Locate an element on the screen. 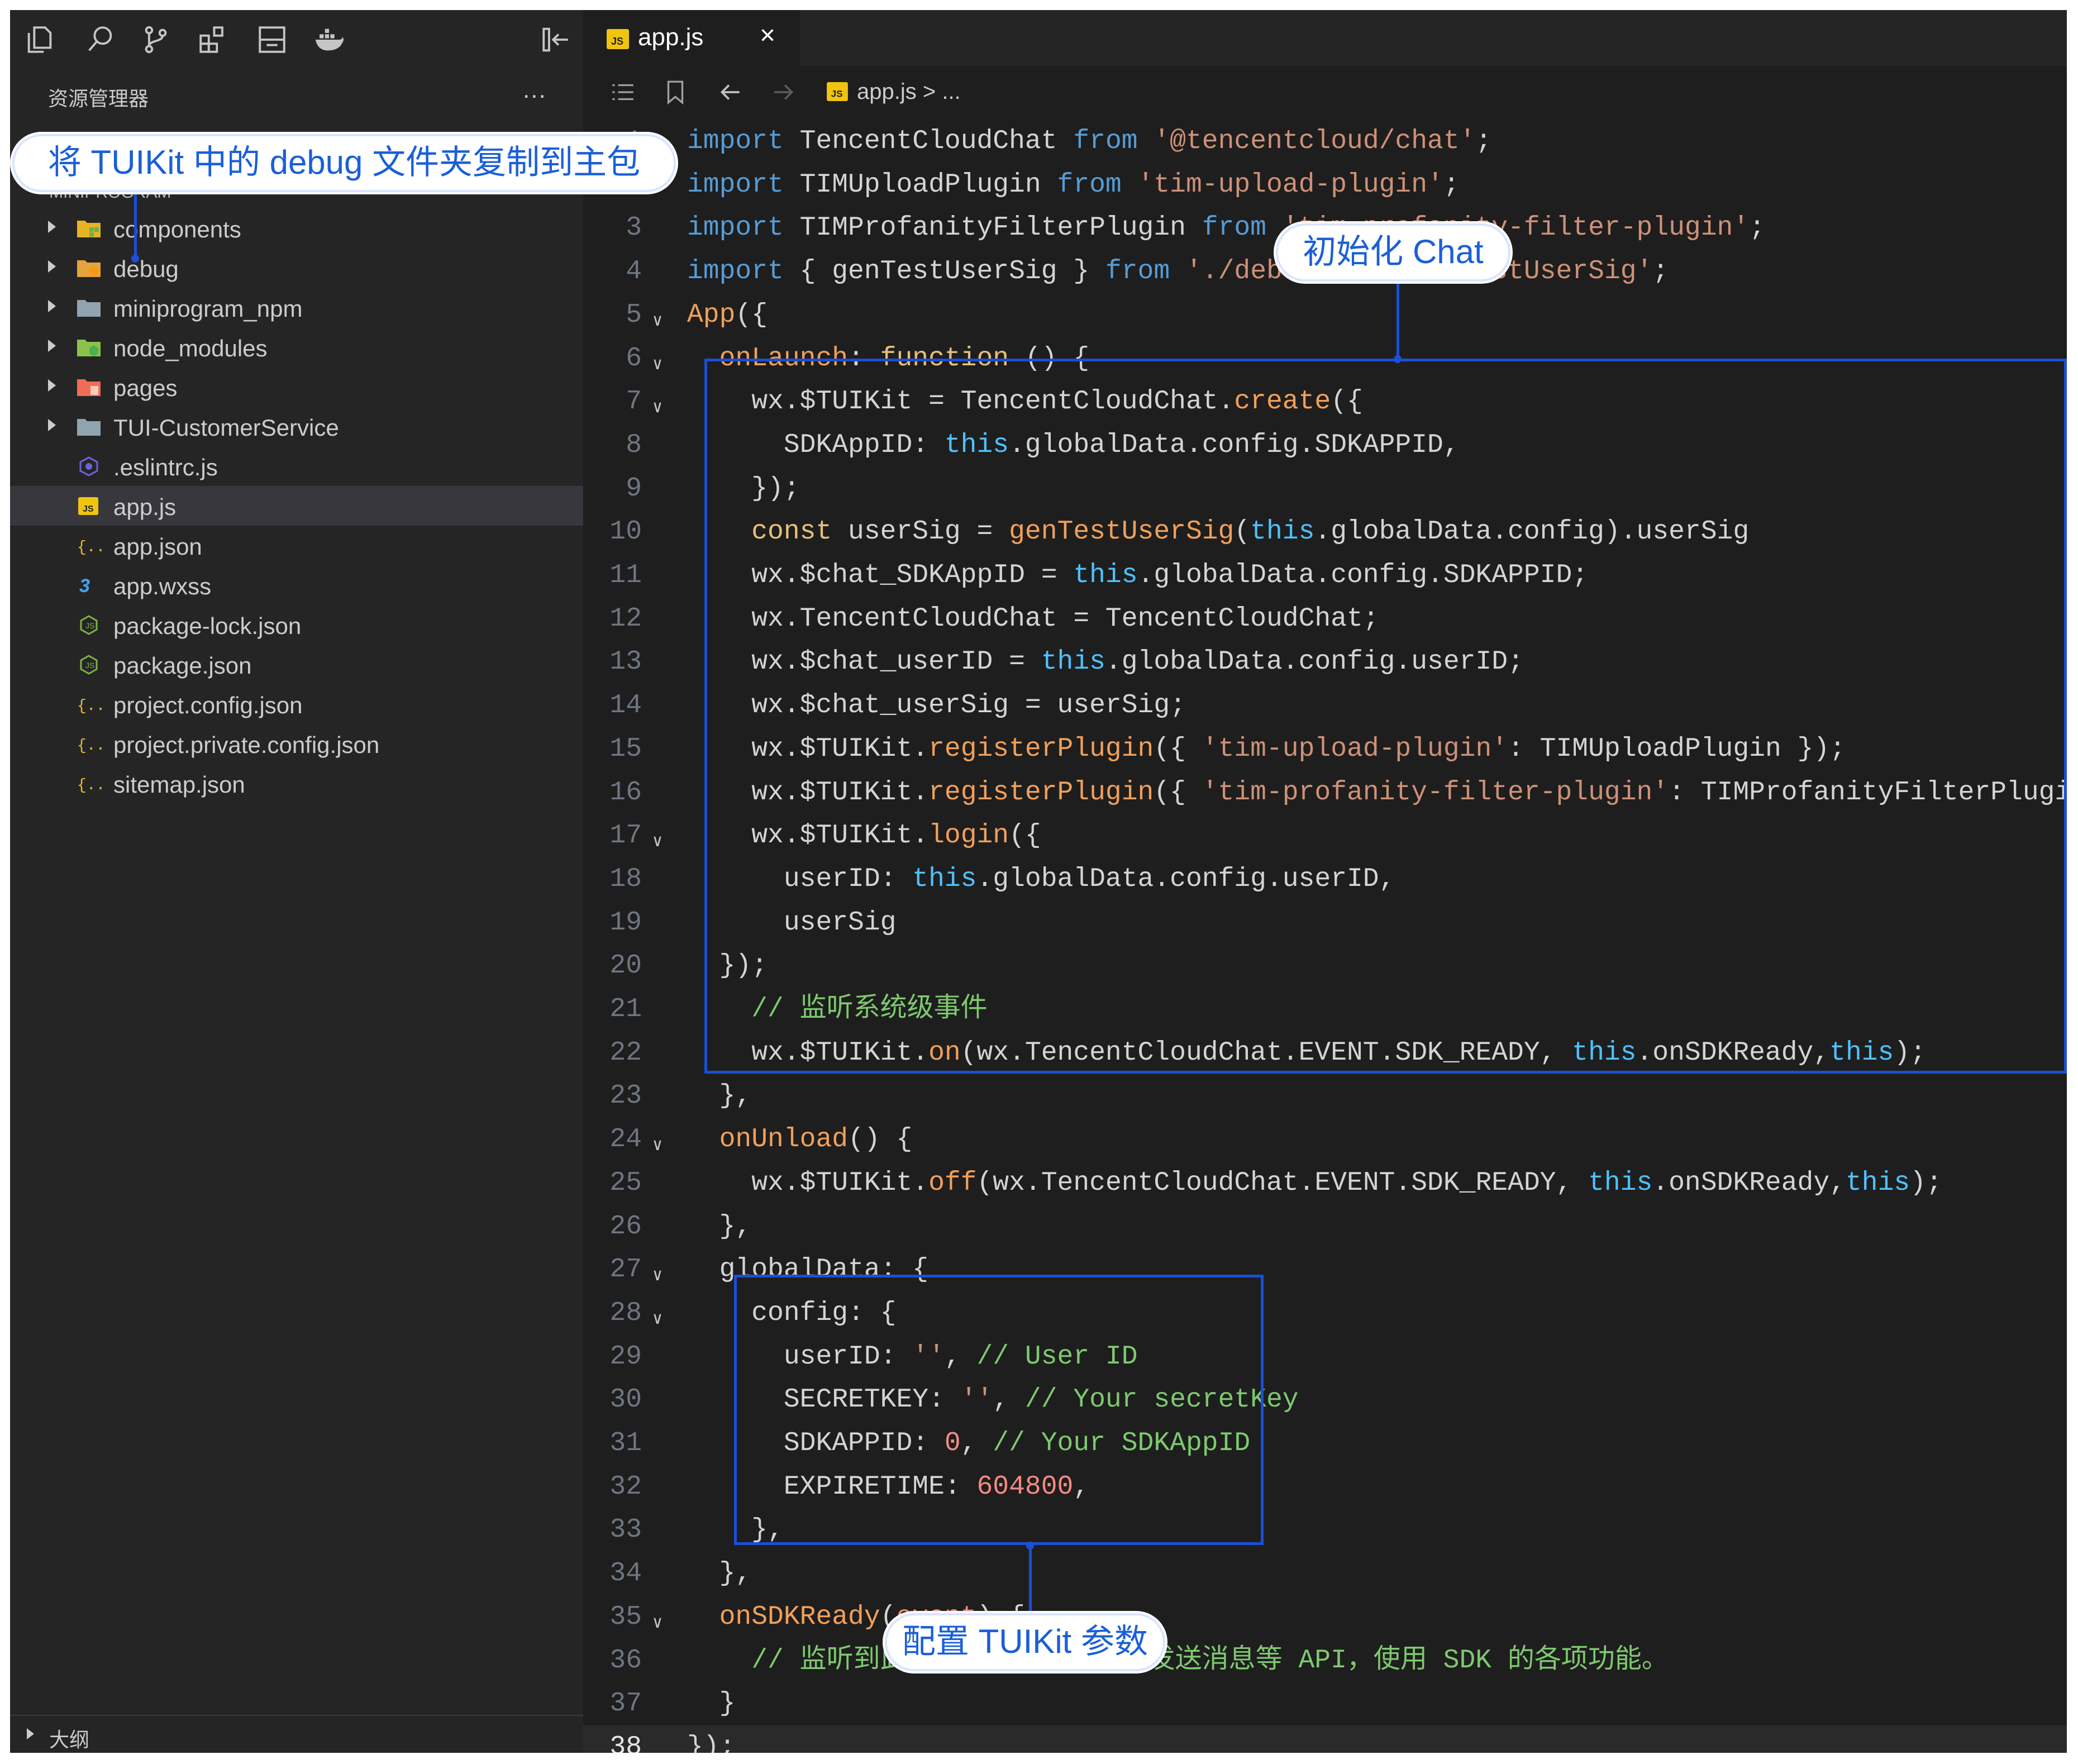 The image size is (2078, 1764). activity-bar is located at coordinates (297, 38).